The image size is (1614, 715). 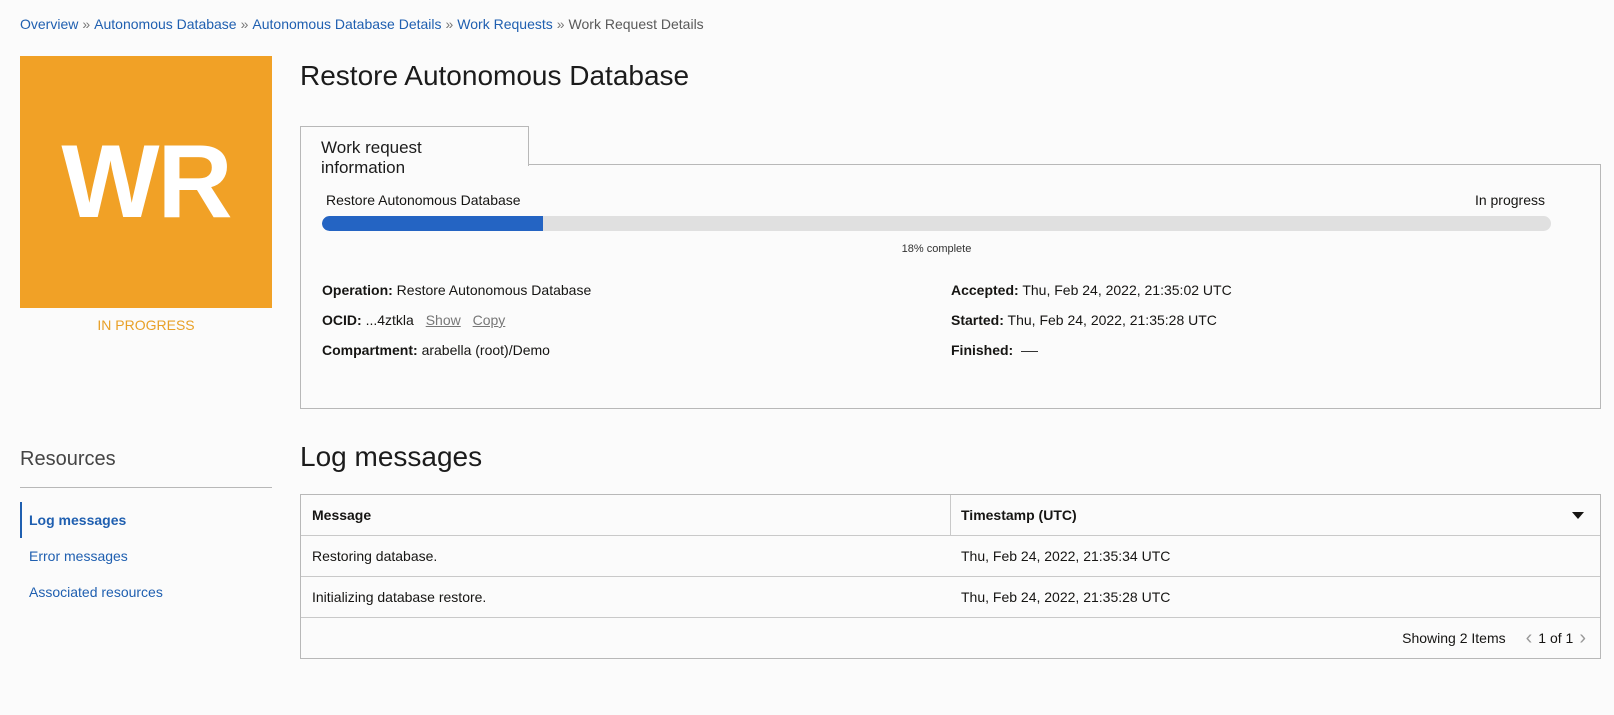 I want to click on progress-bar, so click(x=936, y=223).